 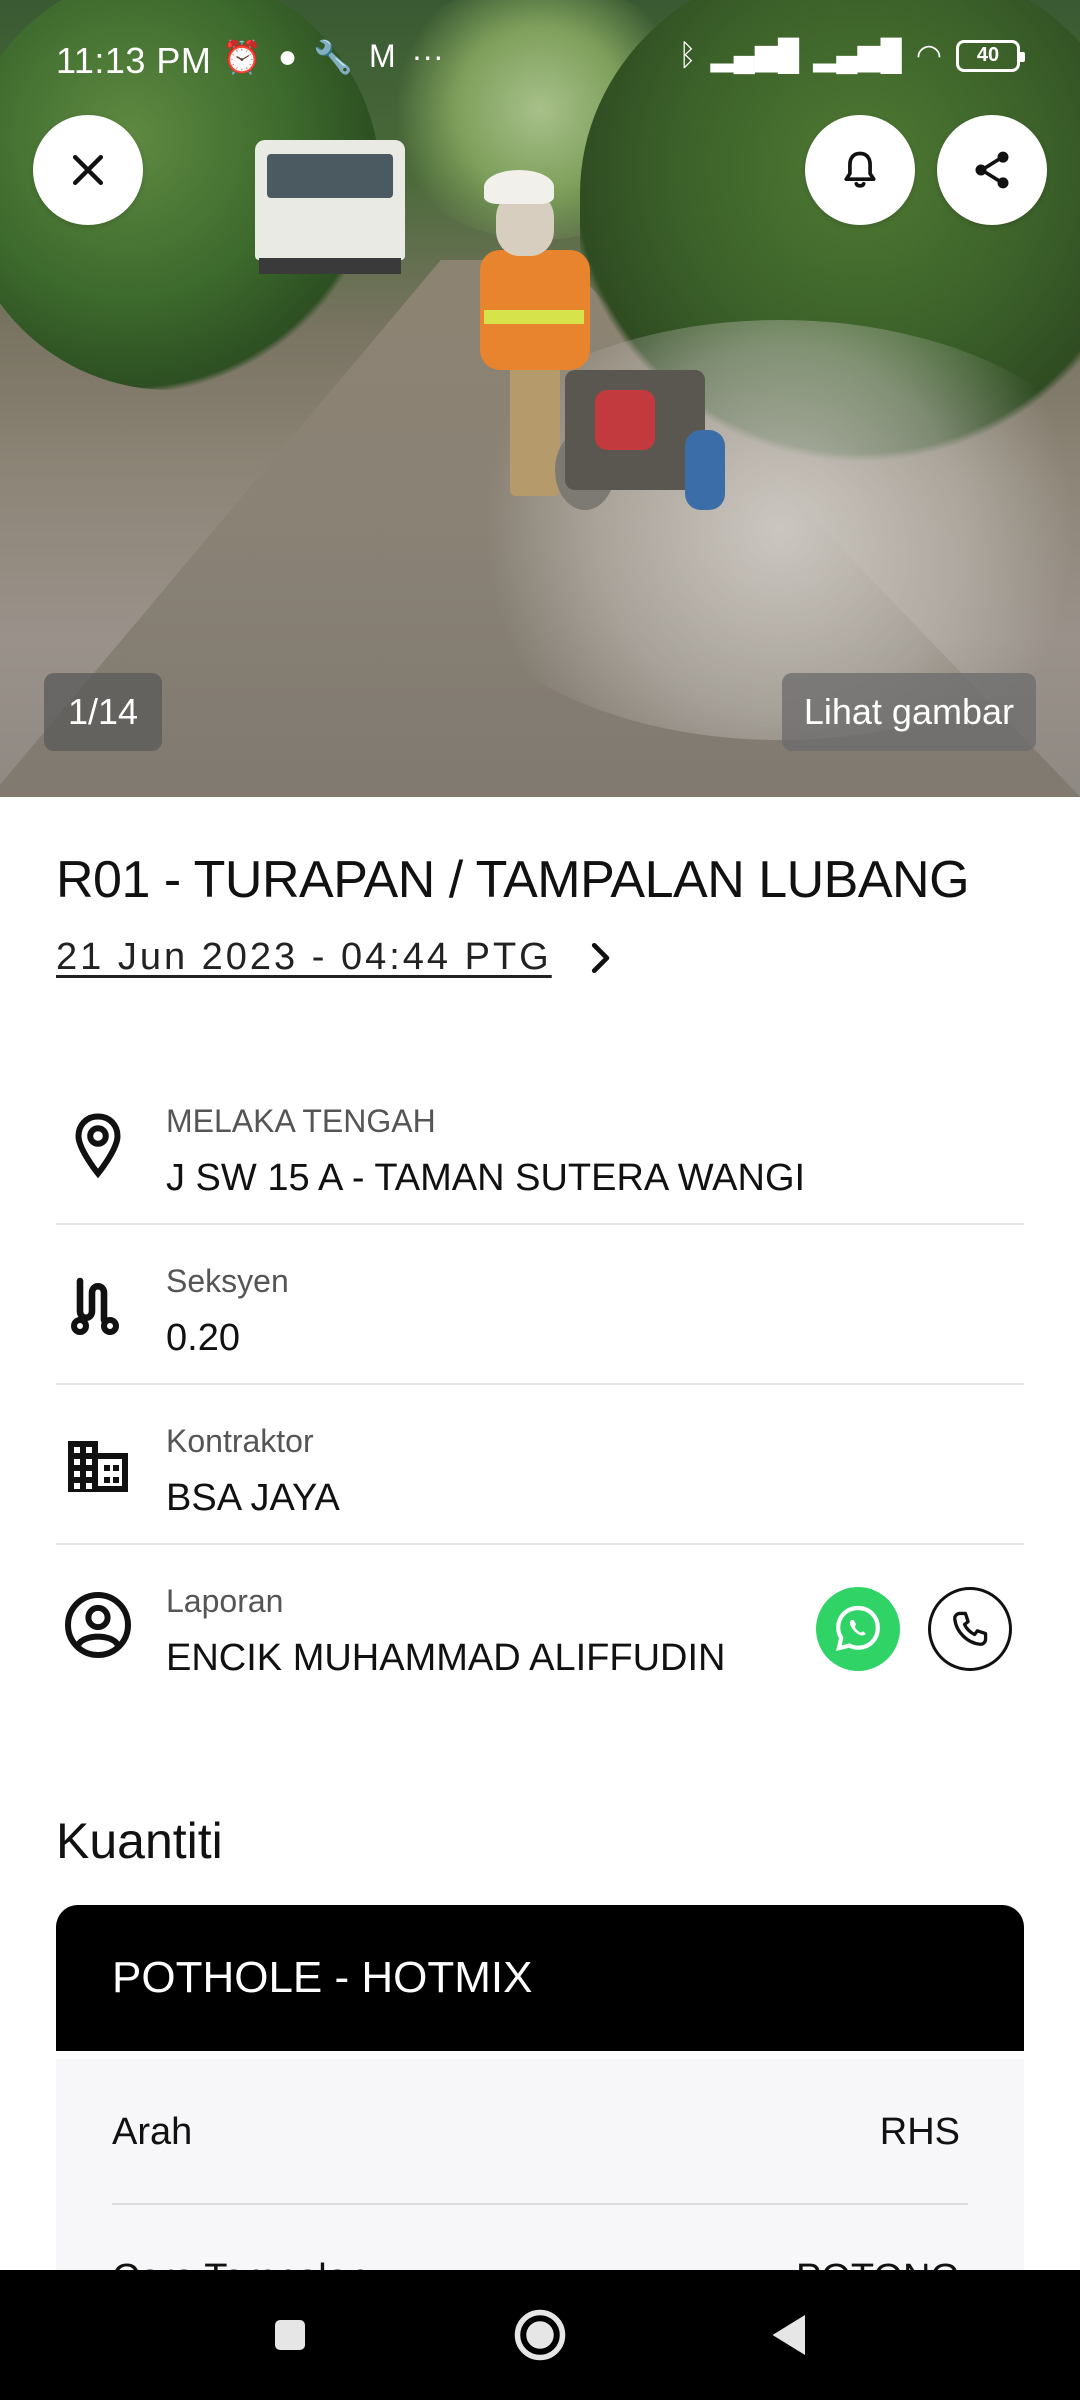 I want to click on battery-icon: 40, so click(x=990, y=55).